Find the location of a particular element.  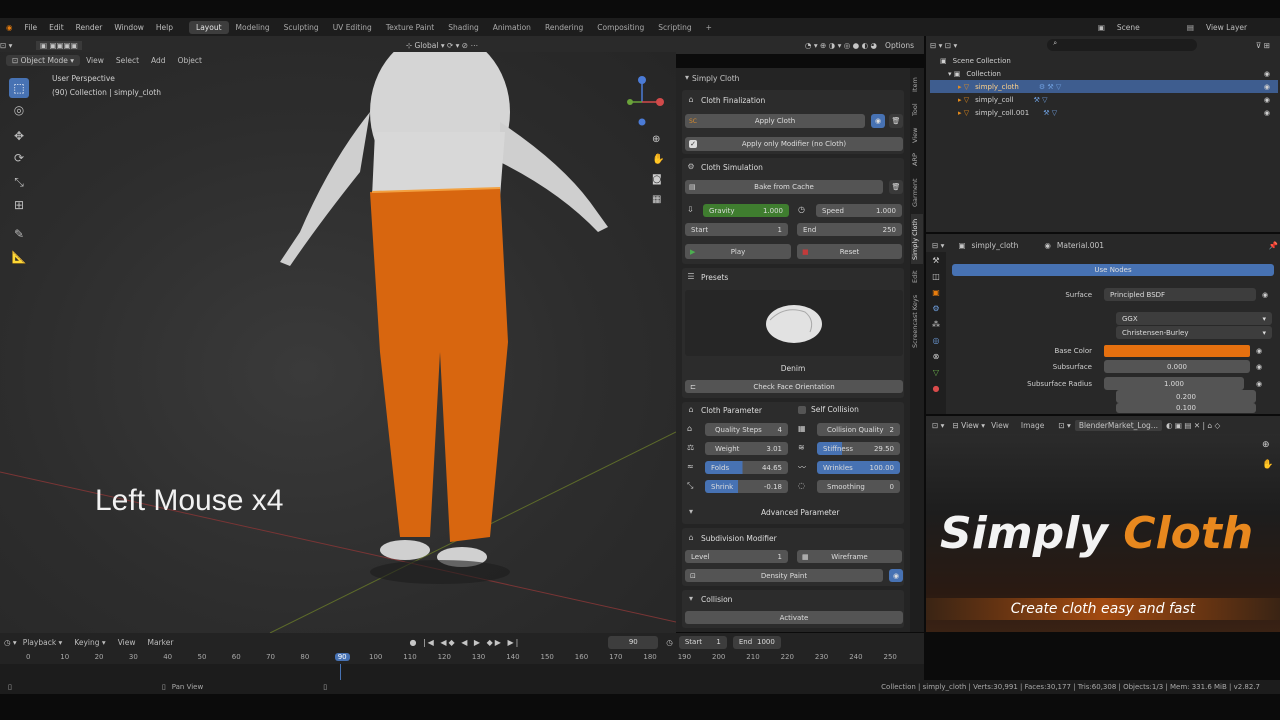

sss-method-select: Christensen-Burley ▾ is located at coordinates (1194, 332).